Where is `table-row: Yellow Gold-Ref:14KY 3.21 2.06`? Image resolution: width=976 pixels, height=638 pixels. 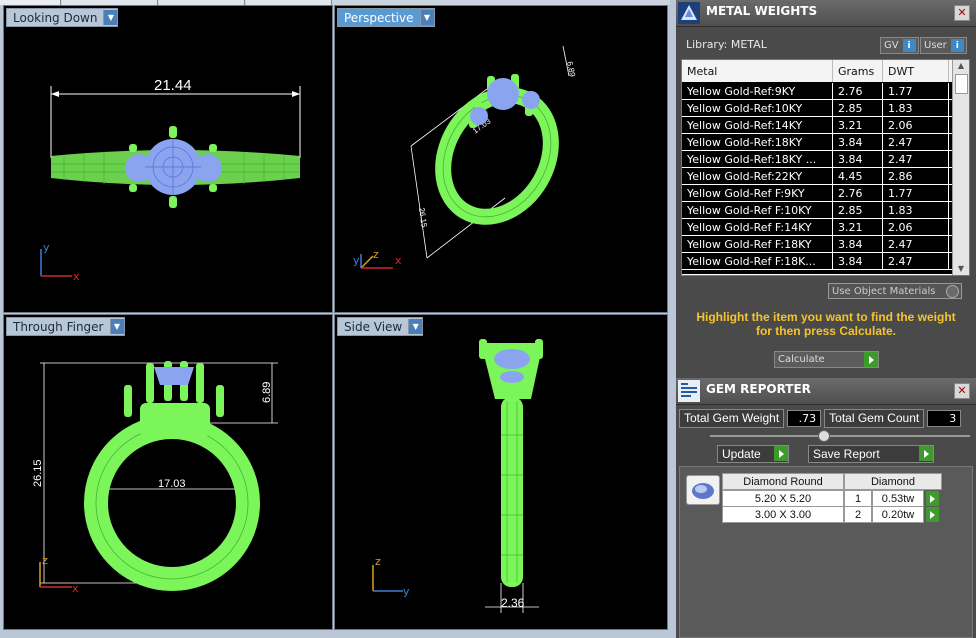 table-row: Yellow Gold-Ref:14KY 3.21 2.06 is located at coordinates (817, 125).